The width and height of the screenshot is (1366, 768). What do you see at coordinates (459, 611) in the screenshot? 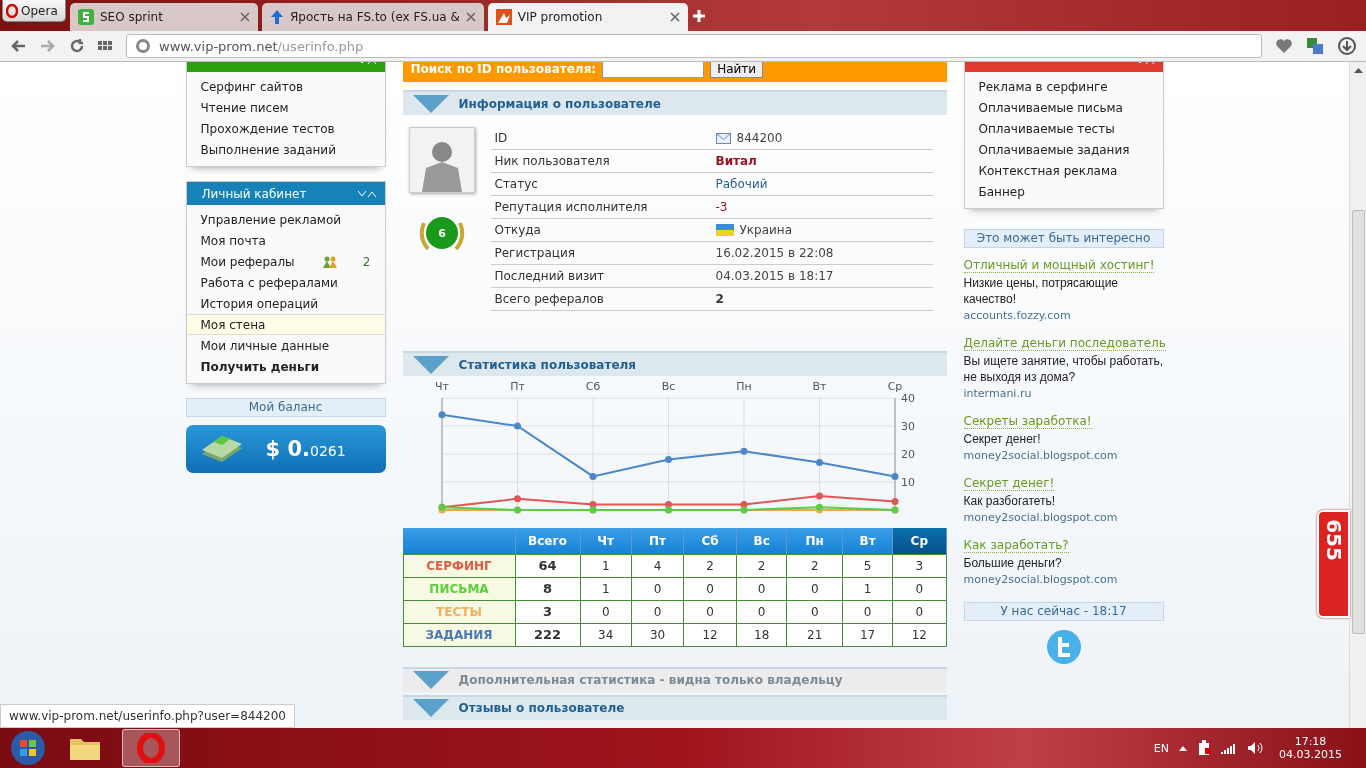
I see `row-label: ТЕСТЫ` at bounding box center [459, 611].